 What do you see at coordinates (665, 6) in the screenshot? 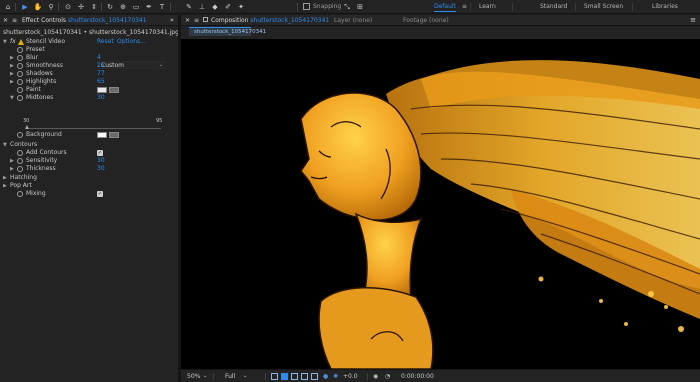
I see `workspace-libraries: Libraries` at bounding box center [665, 6].